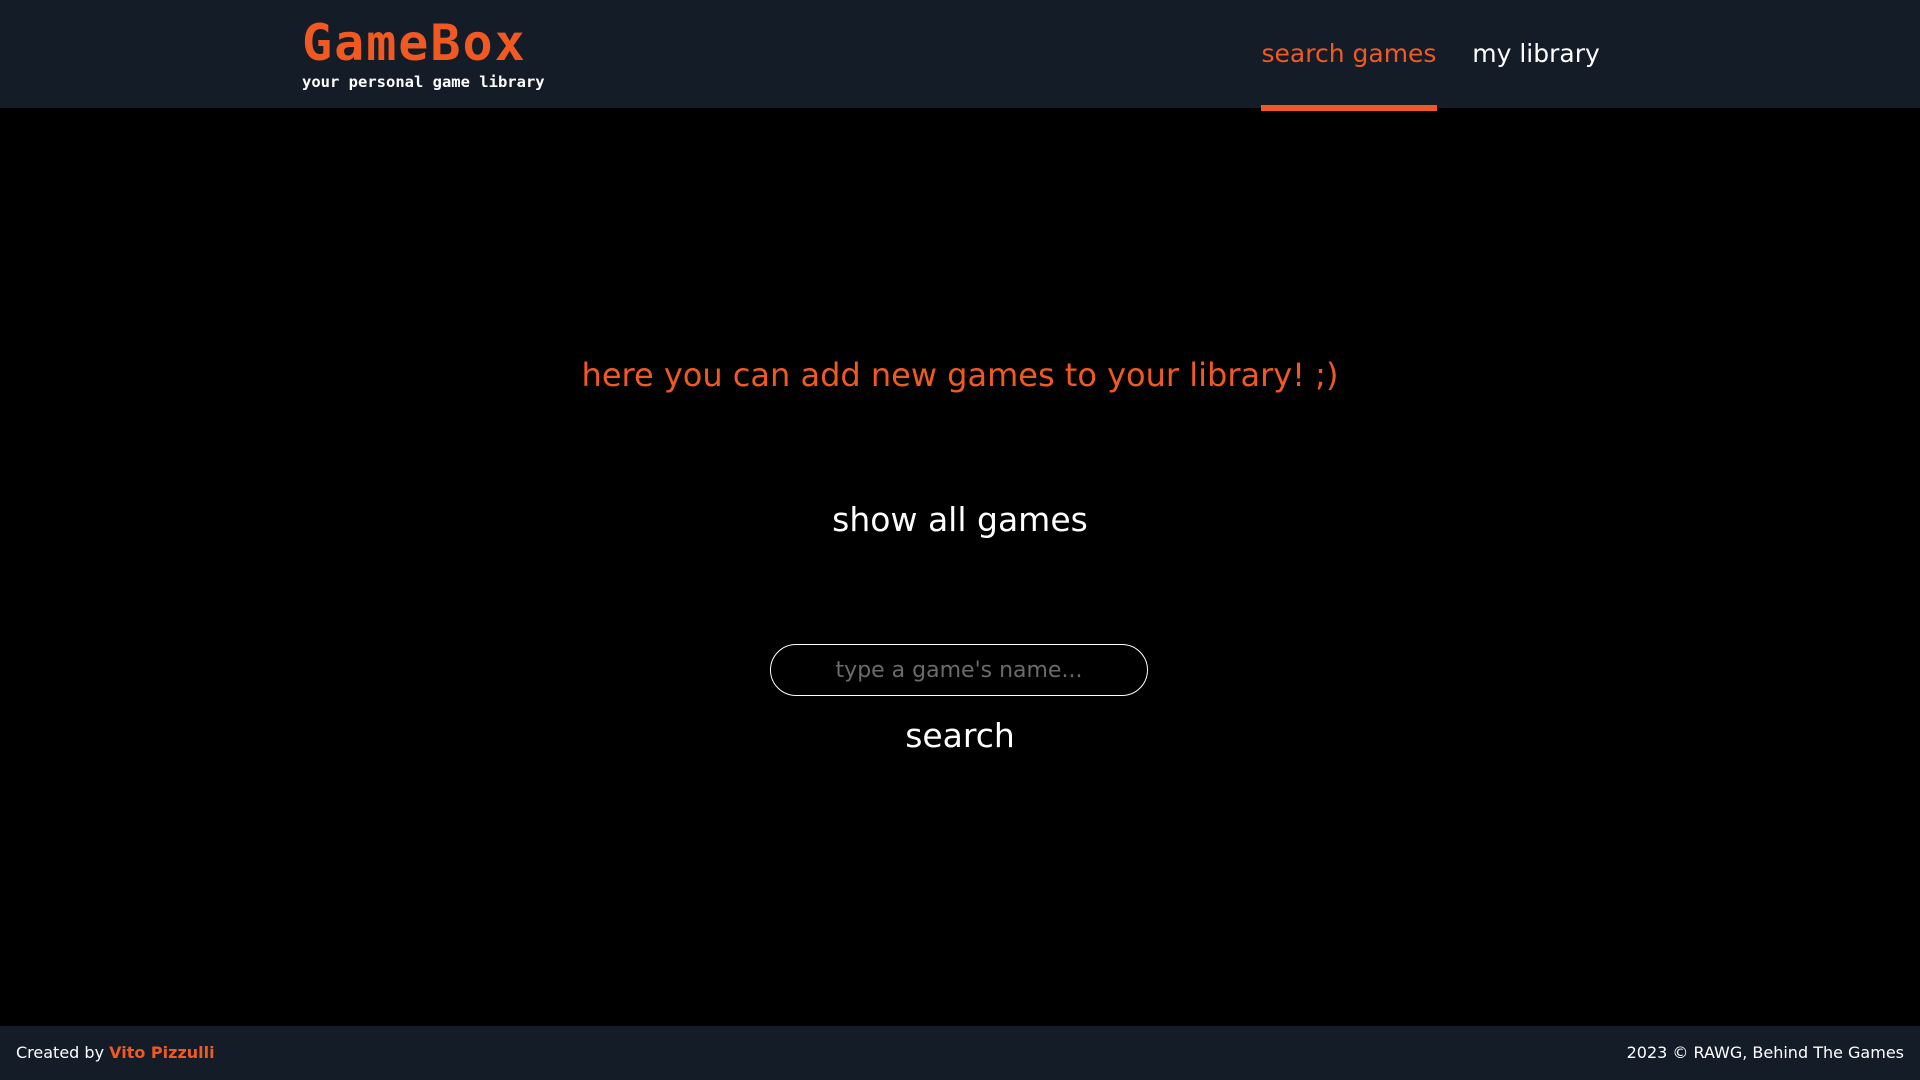 This screenshot has height=1080, width=1920. What do you see at coordinates (1765, 1052) in the screenshot?
I see `footer-copyright: 2023 © RAWG, Behind The Games` at bounding box center [1765, 1052].